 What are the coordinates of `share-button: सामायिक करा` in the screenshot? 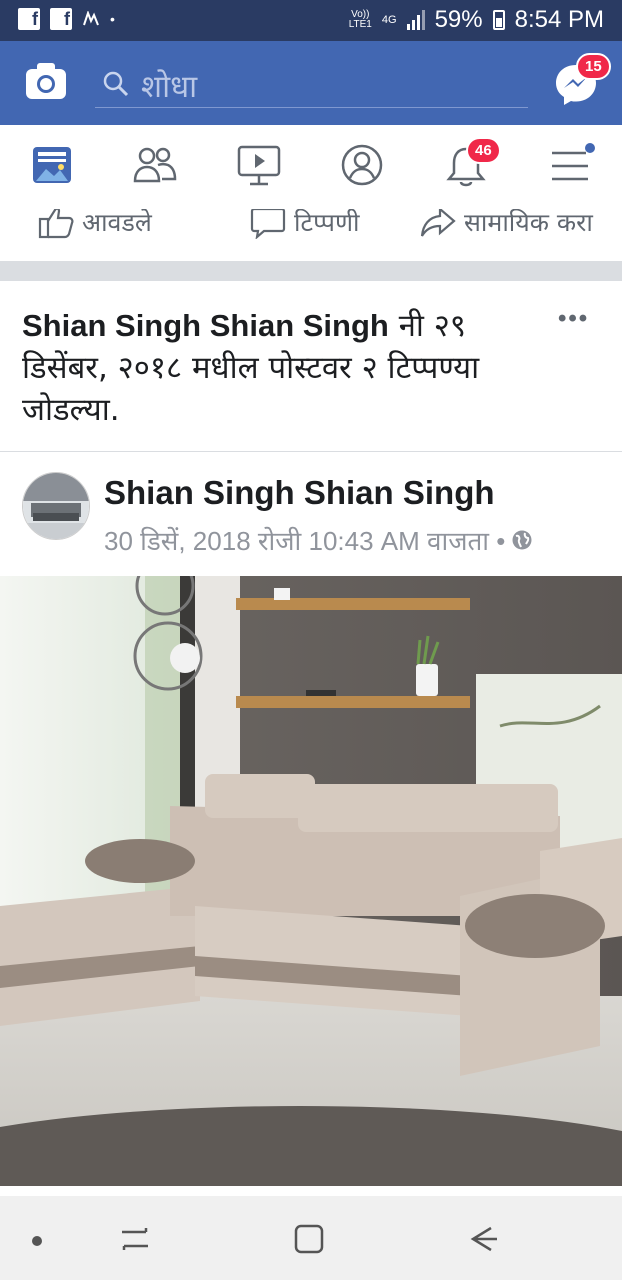 It's located at (506, 224).